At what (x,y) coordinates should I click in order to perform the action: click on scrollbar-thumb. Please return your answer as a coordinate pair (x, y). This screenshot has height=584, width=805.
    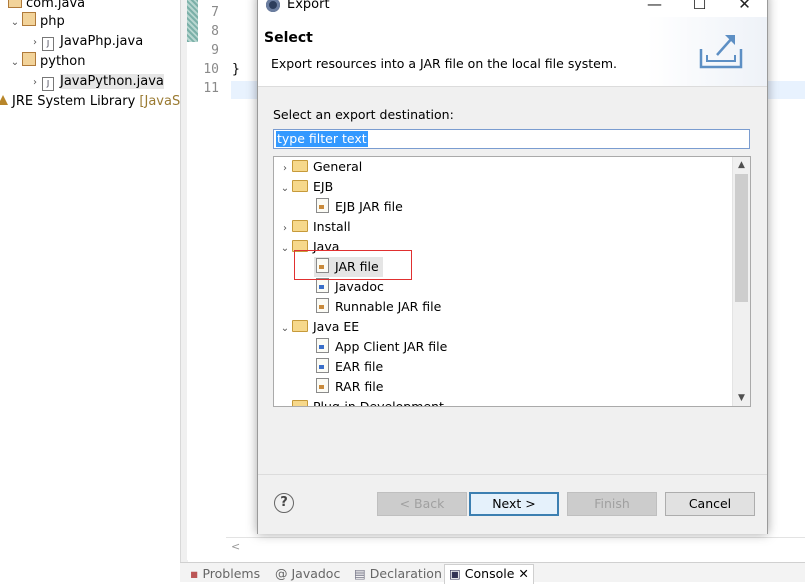
    Looking at the image, I should click on (741, 238).